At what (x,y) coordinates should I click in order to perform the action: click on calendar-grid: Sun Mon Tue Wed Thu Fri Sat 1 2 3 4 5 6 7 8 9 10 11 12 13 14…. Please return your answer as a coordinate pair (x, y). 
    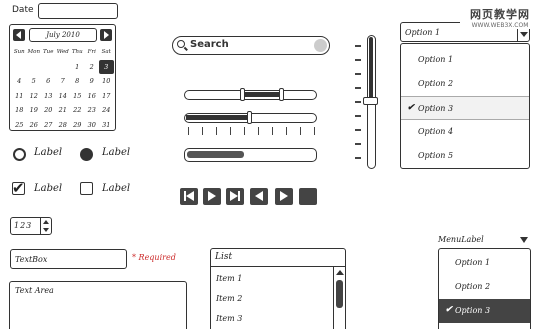
    Looking at the image, I should click on (63, 88).